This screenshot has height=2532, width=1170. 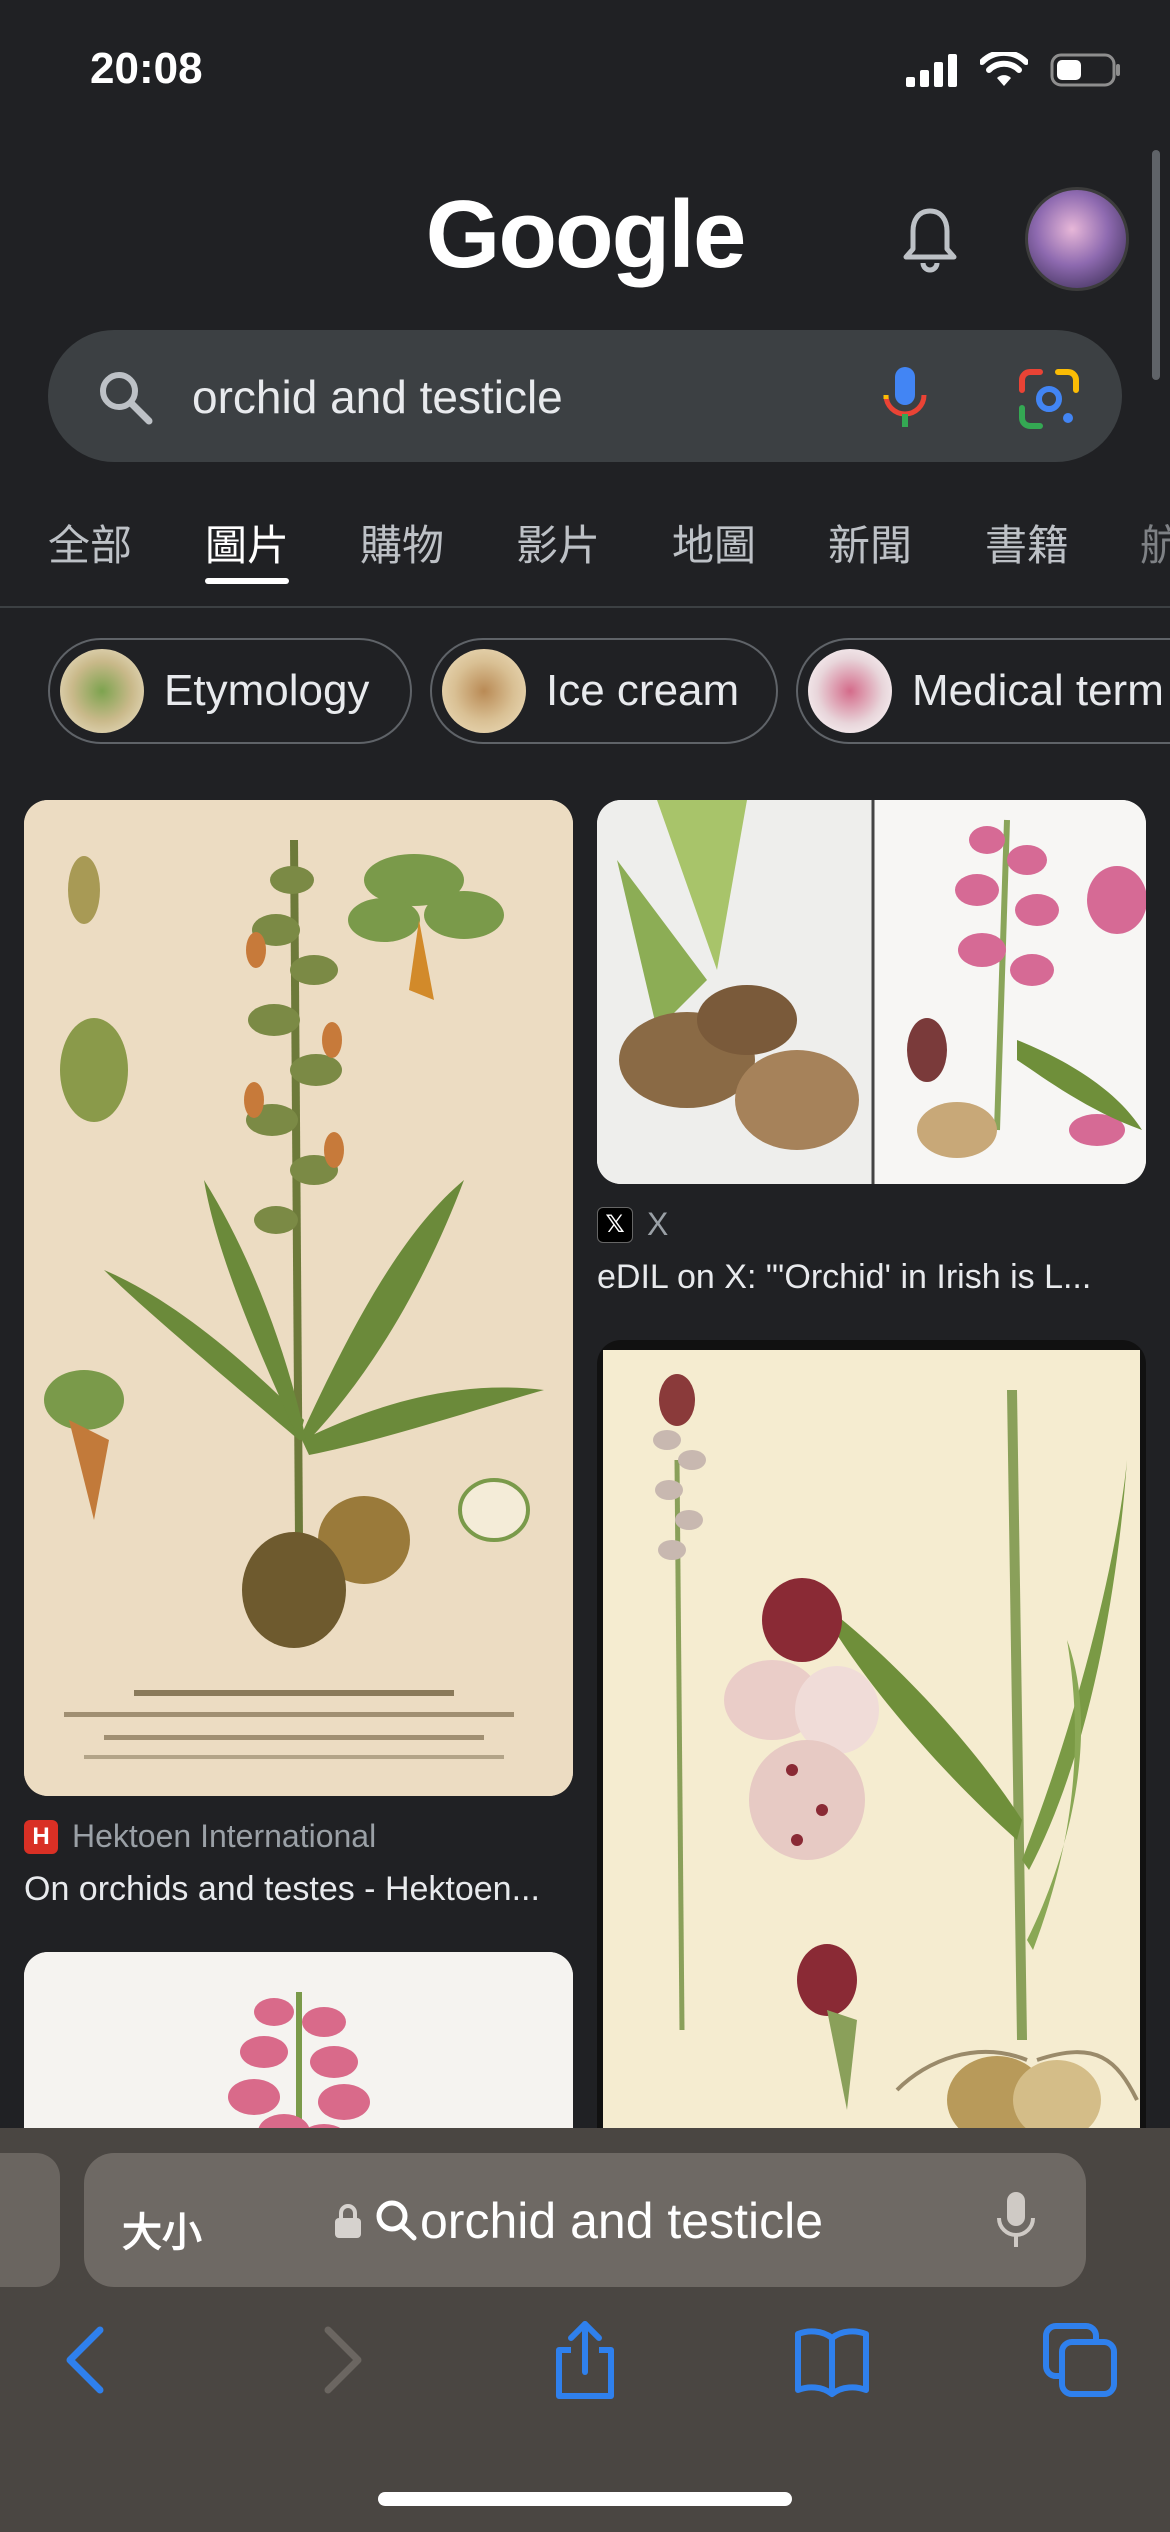 I want to click on tab-news: 新聞, so click(x=870, y=542).